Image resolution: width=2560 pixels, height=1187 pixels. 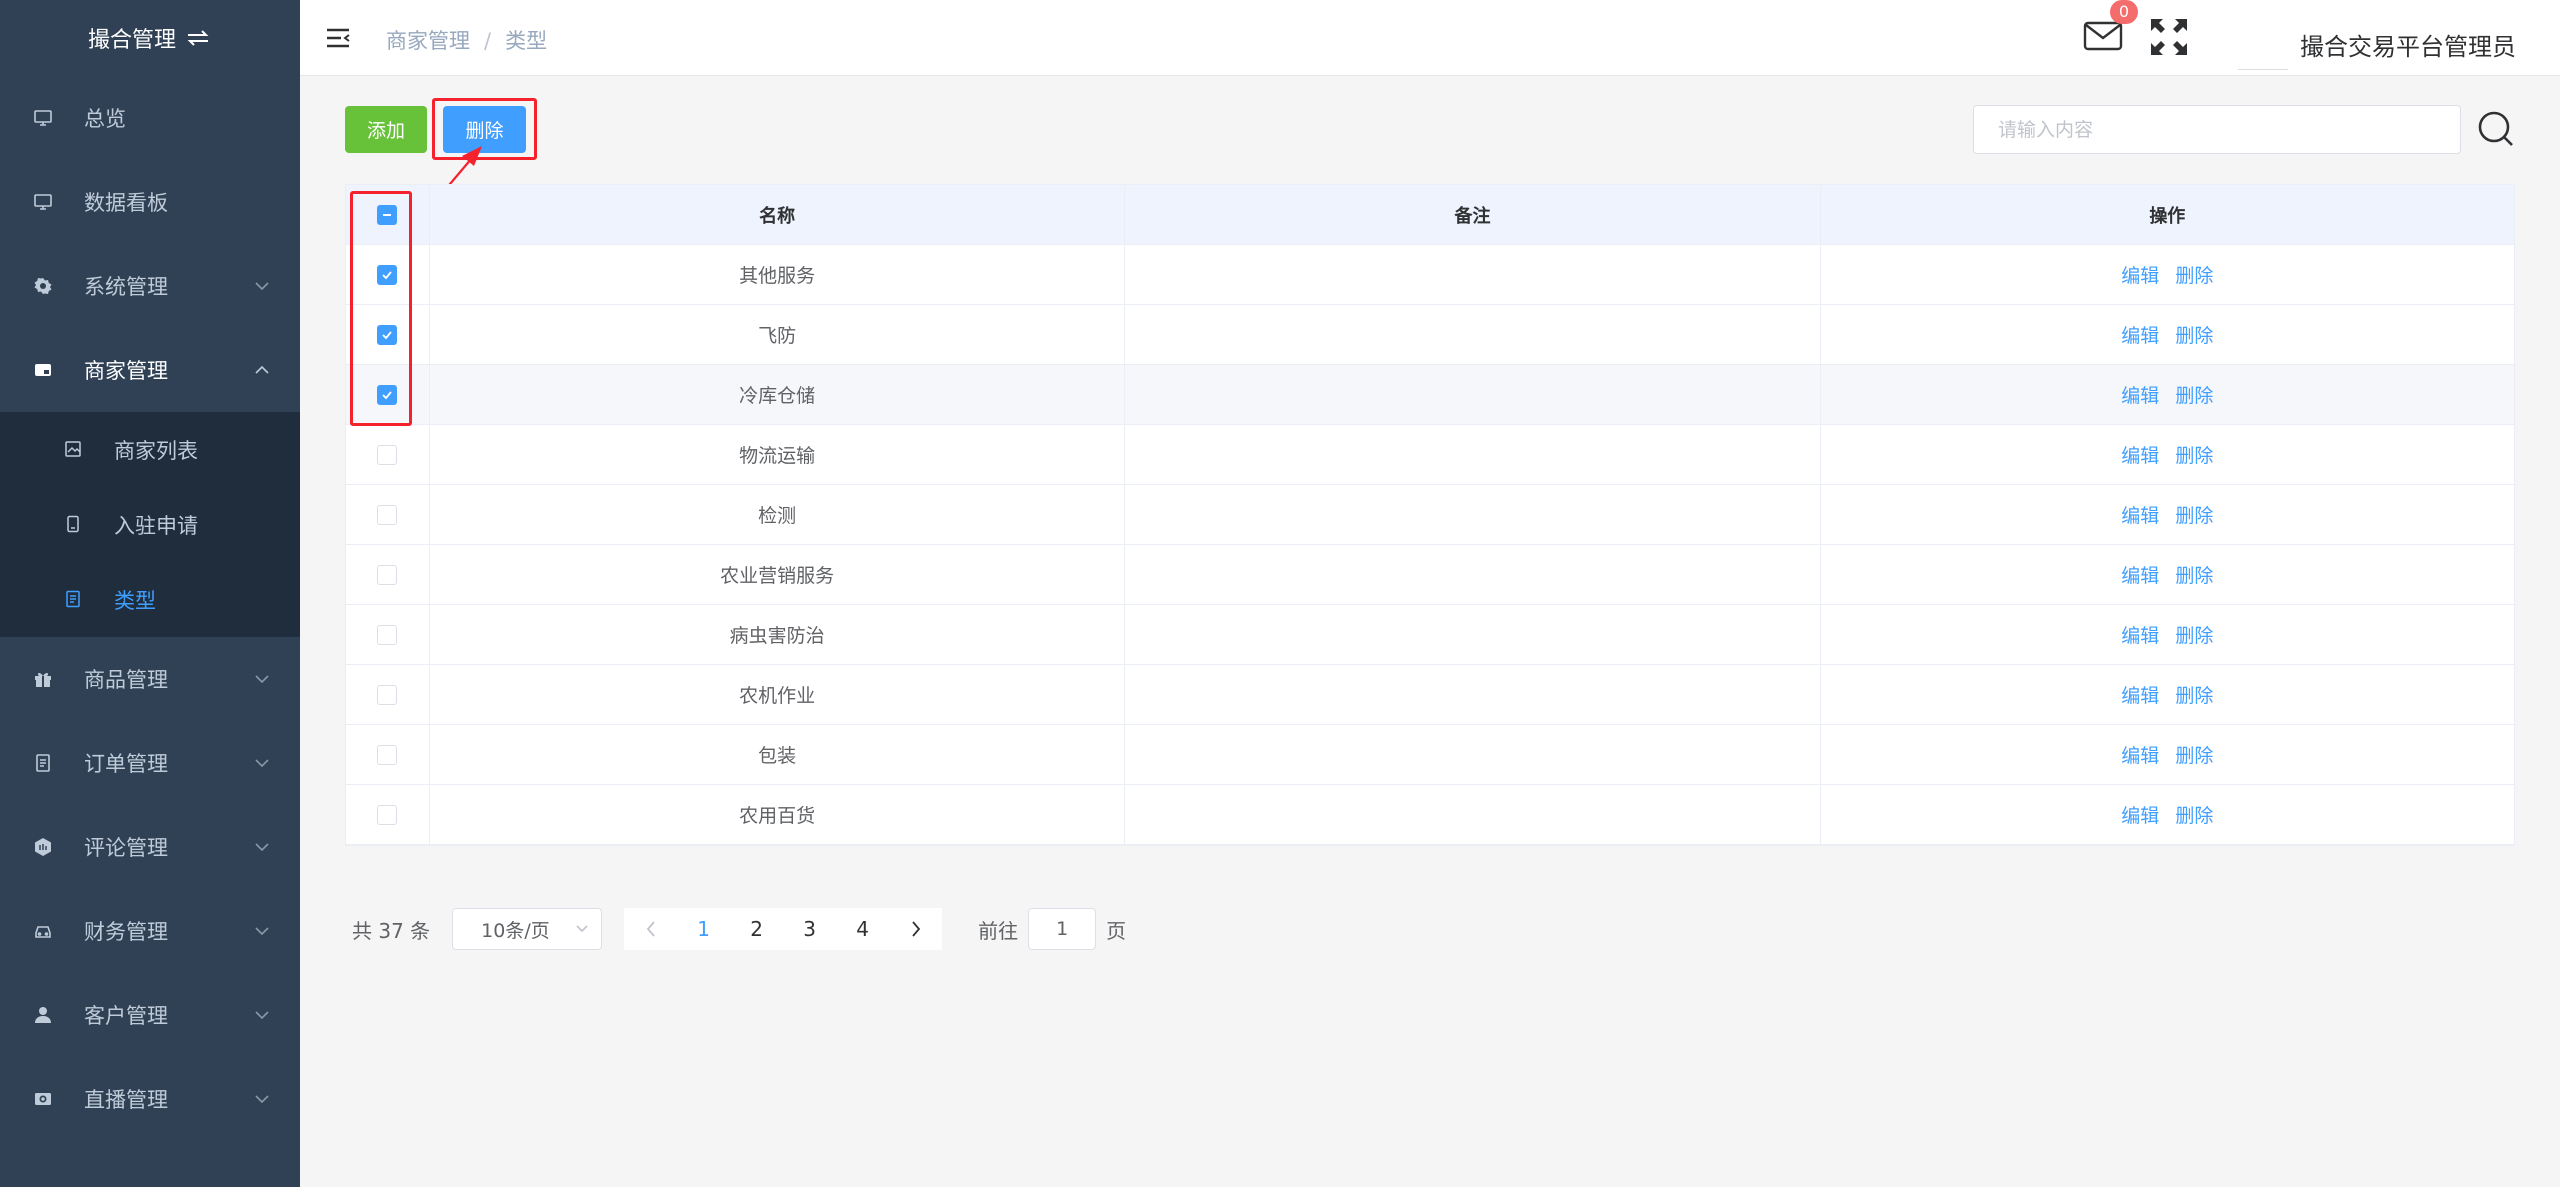 I want to click on chevron-right-icon, so click(x=915, y=929).